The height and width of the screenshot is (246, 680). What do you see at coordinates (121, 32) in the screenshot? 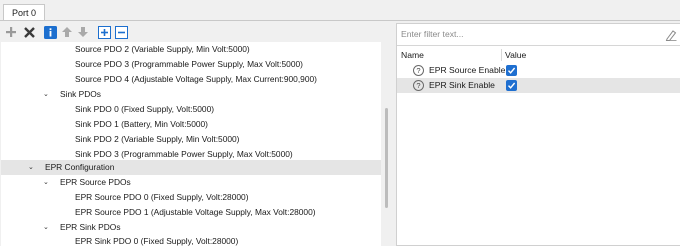
I see `collapse-all-icon` at bounding box center [121, 32].